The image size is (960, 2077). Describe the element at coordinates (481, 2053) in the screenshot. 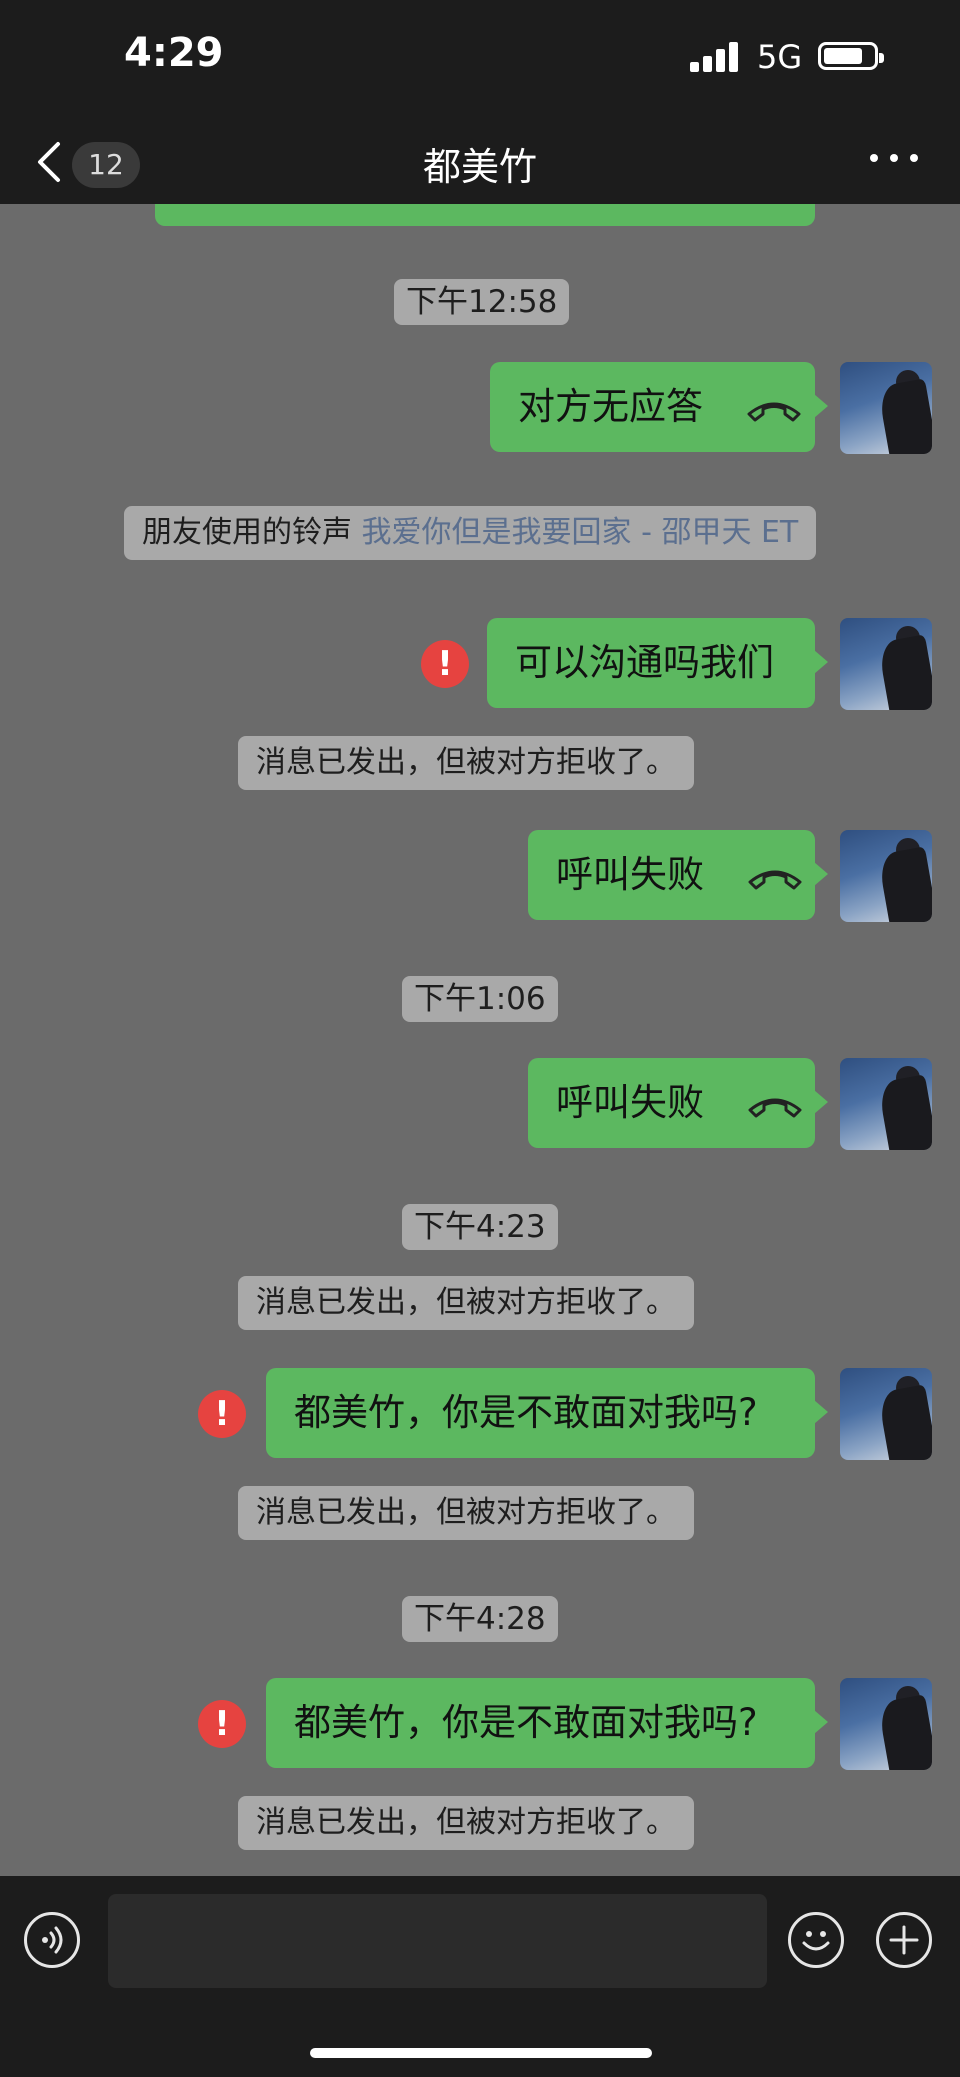

I see `home-indicator` at that location.